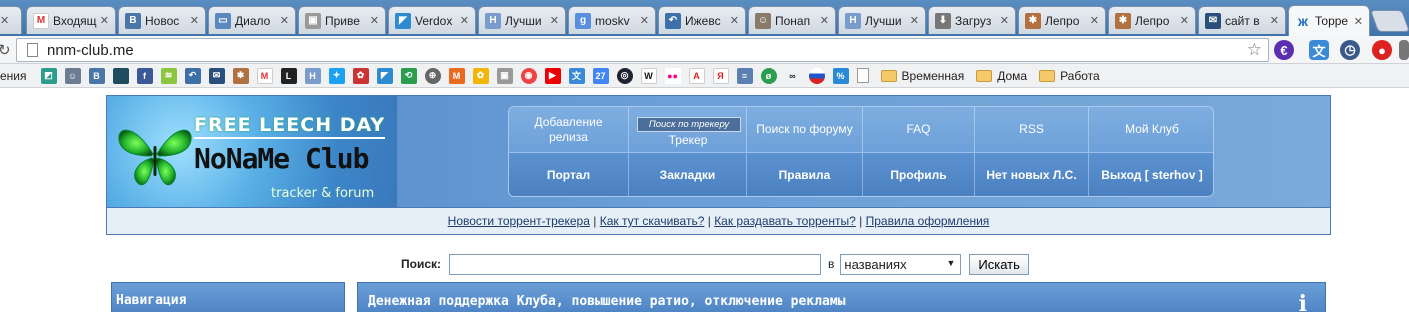  What do you see at coordinates (569, 174) in the screenshot?
I see `nav-portal: Портал` at bounding box center [569, 174].